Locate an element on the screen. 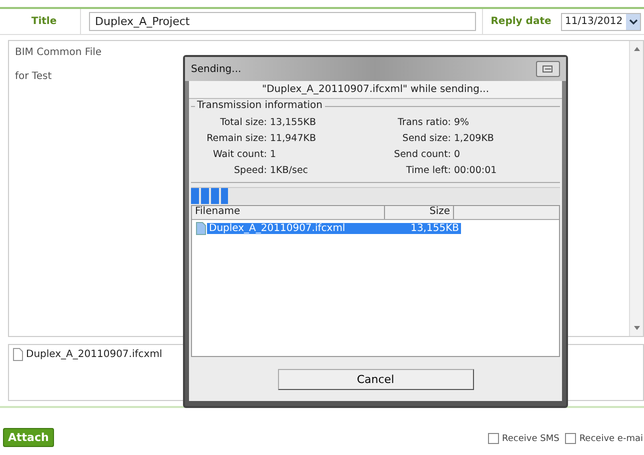  attachment-name: Duplex_A_20110907.ifcxml is located at coordinates (94, 354).